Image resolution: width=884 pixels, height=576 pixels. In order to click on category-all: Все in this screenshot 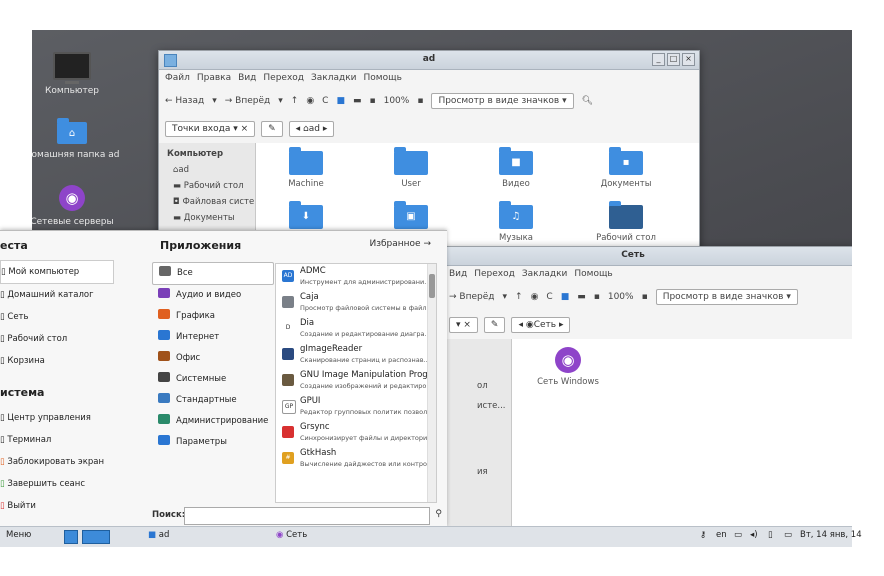, I will do `click(213, 273)`.